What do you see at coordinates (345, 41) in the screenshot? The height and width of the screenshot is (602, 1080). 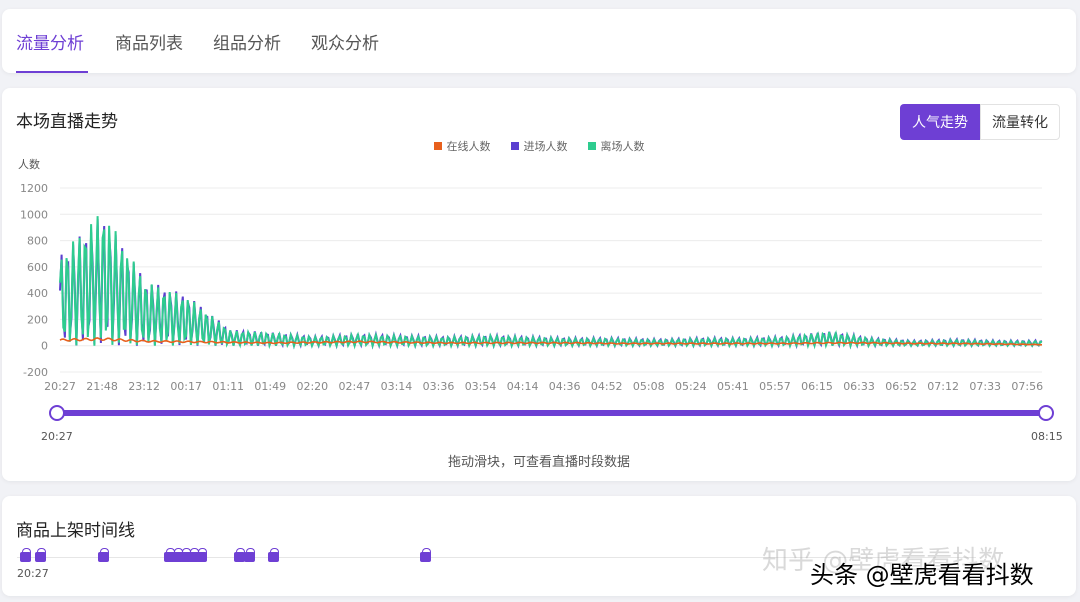 I see `tab-audience-analysis: 观众分析` at bounding box center [345, 41].